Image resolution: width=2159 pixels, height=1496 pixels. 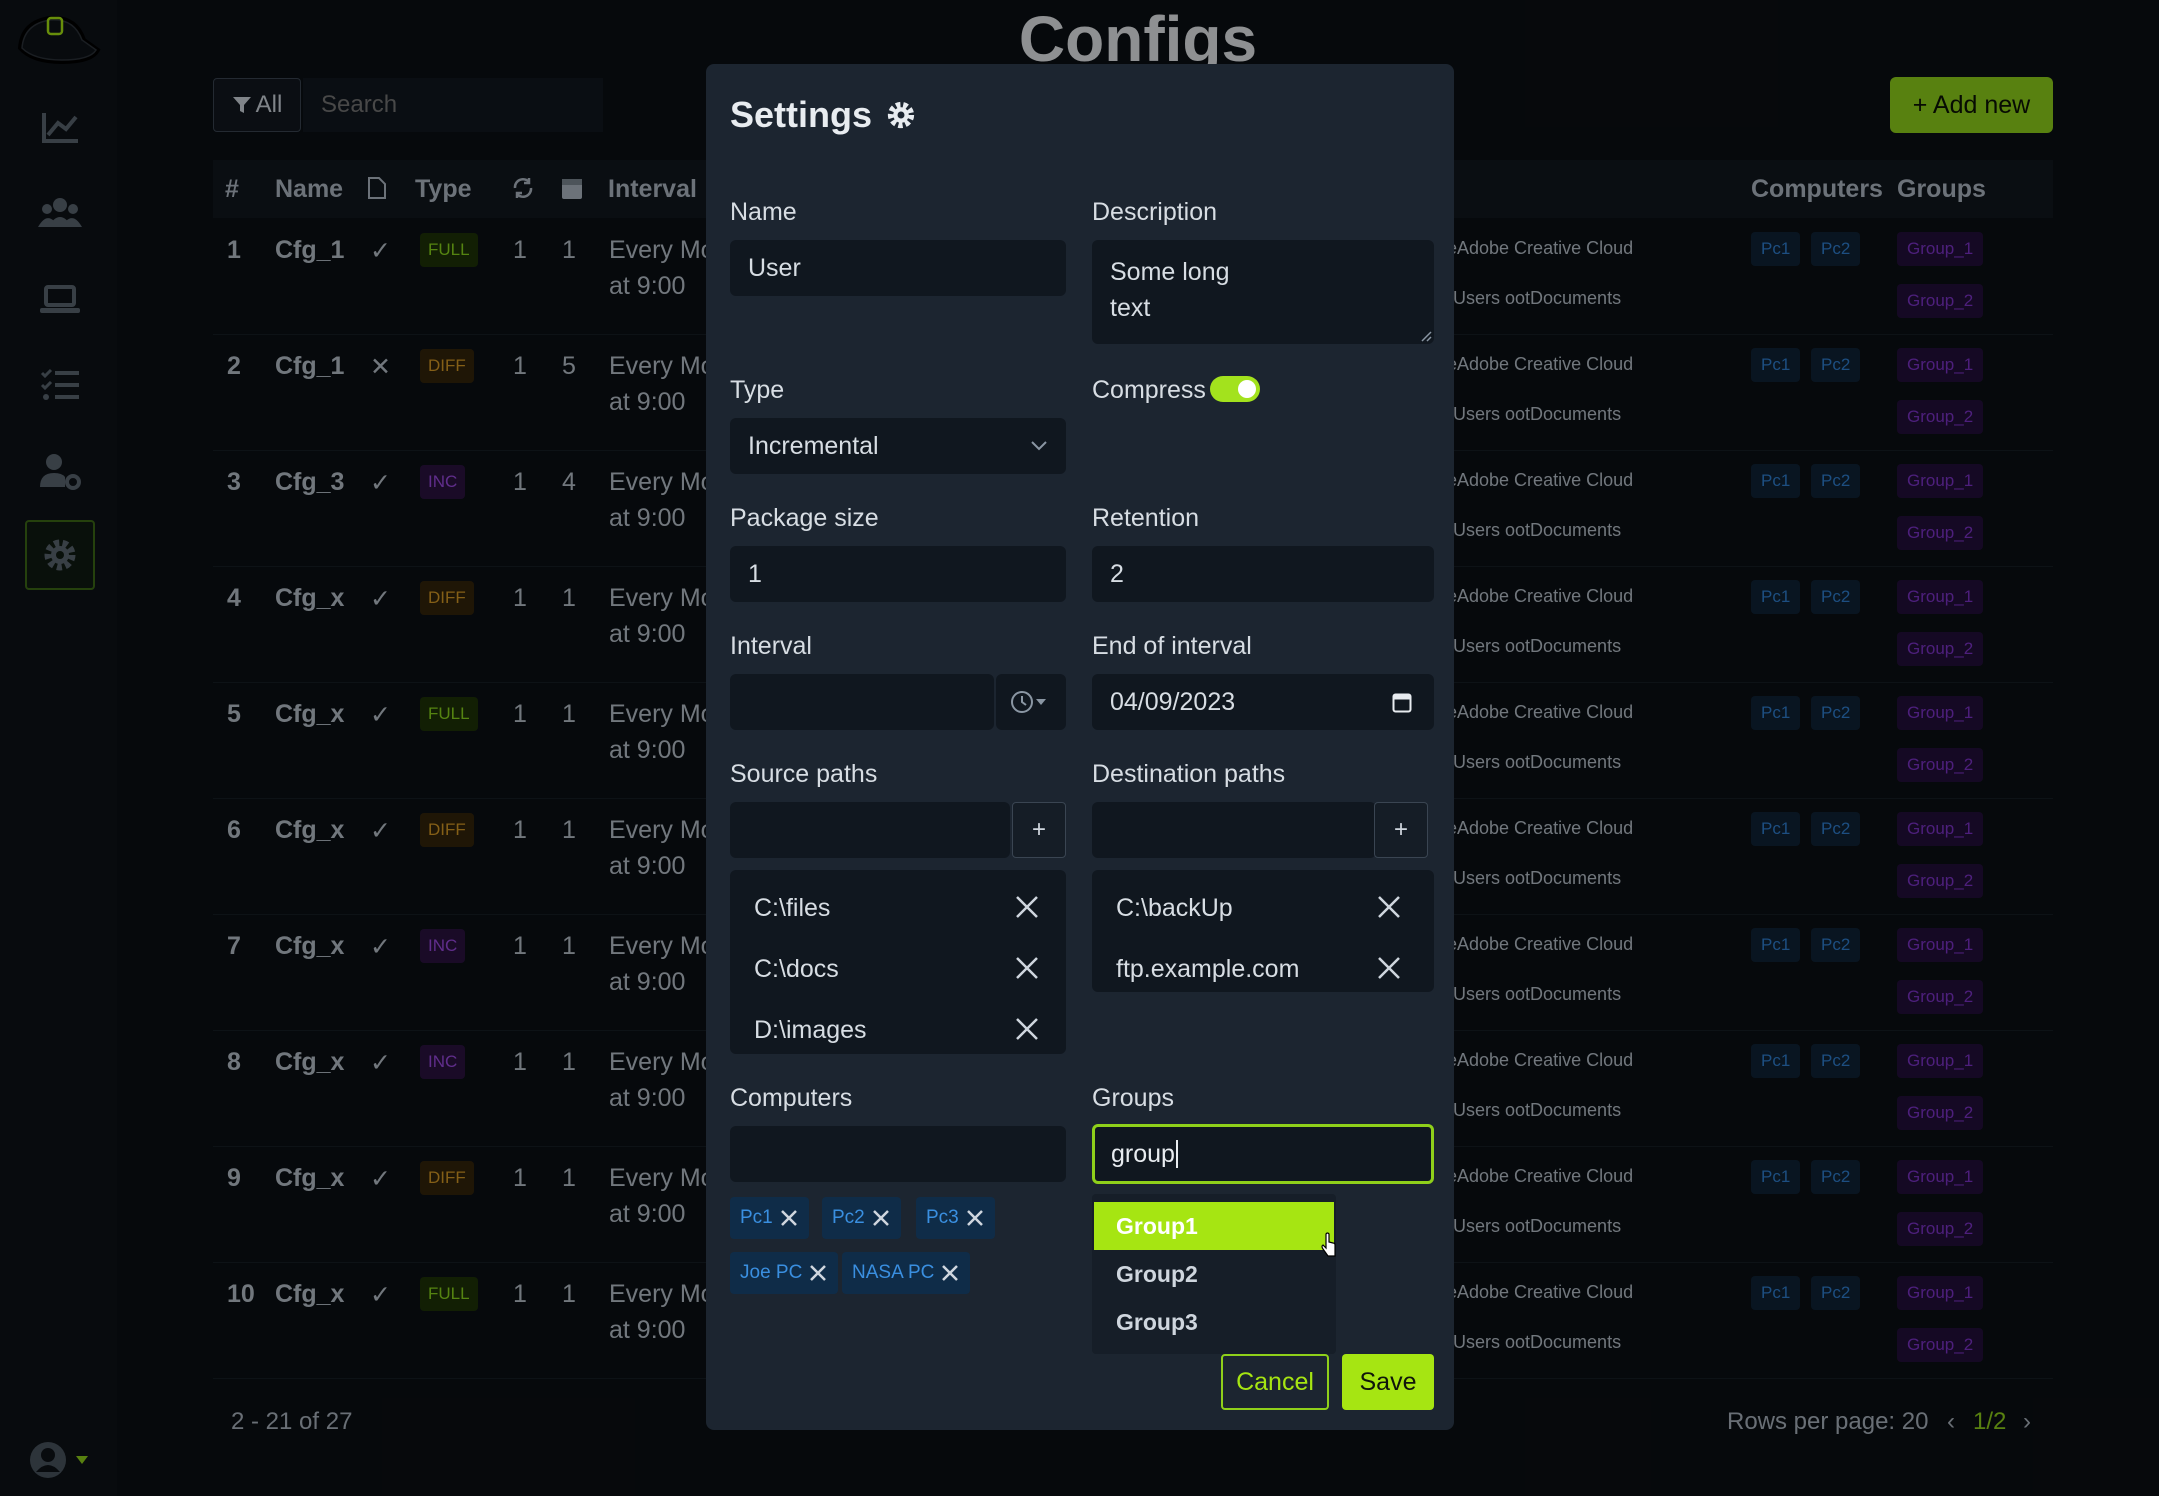 I want to click on computer-chip-label: Pc2, so click(x=848, y=1217).